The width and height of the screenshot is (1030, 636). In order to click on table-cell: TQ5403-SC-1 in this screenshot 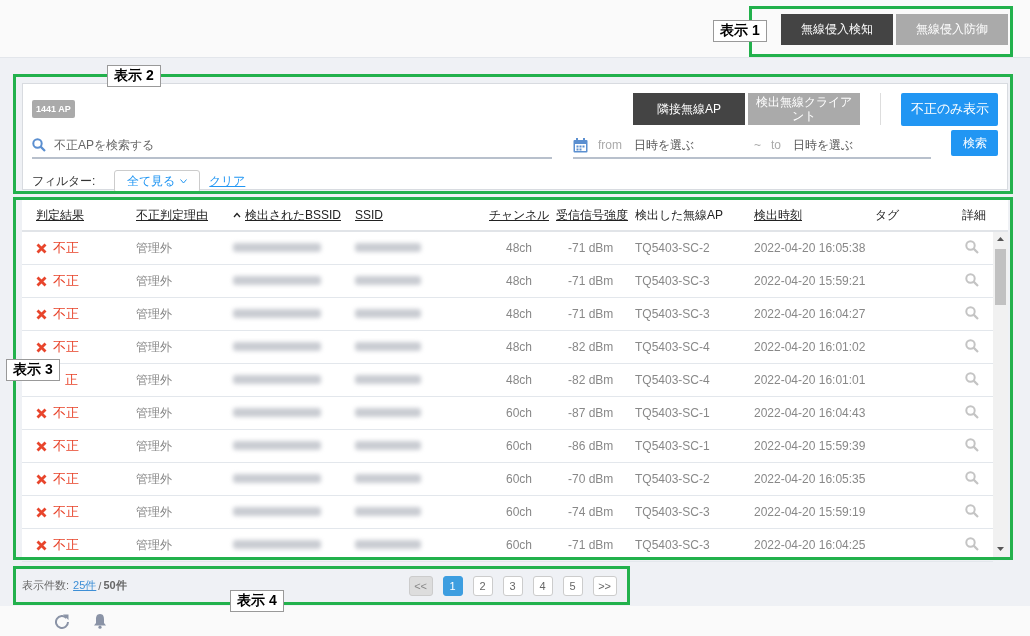, I will do `click(672, 446)`.